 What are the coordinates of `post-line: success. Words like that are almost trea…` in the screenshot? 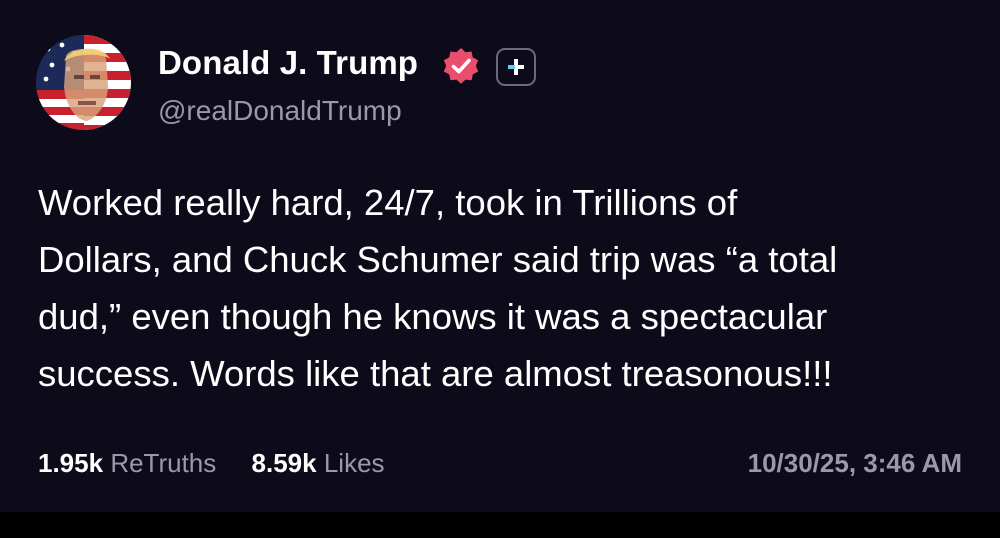 It's located at (435, 373).